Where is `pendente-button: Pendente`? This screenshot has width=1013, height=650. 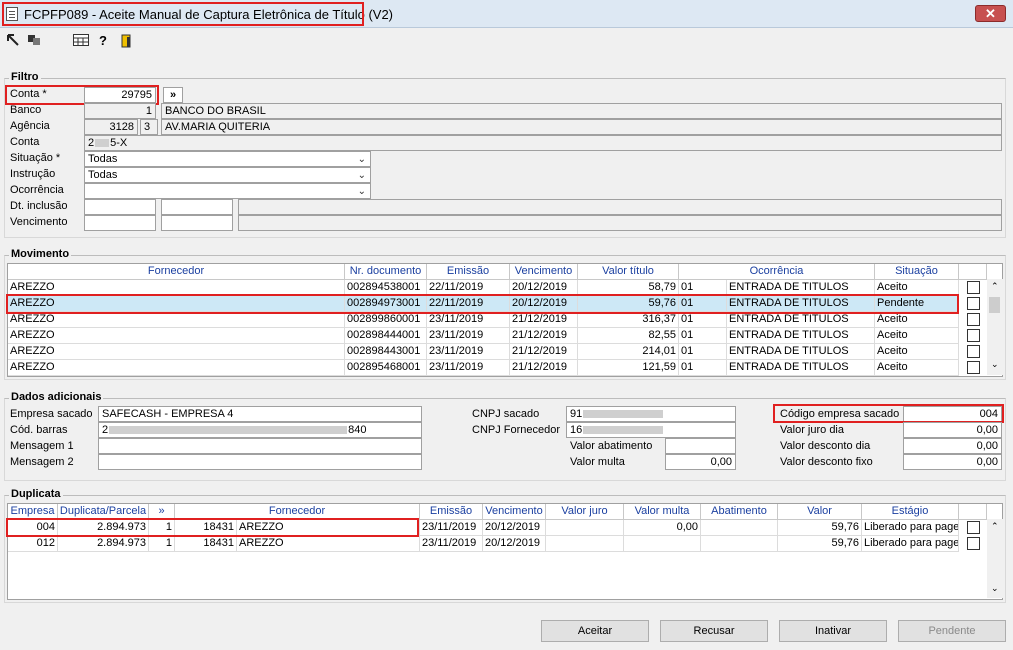
pendente-button: Pendente is located at coordinates (952, 631).